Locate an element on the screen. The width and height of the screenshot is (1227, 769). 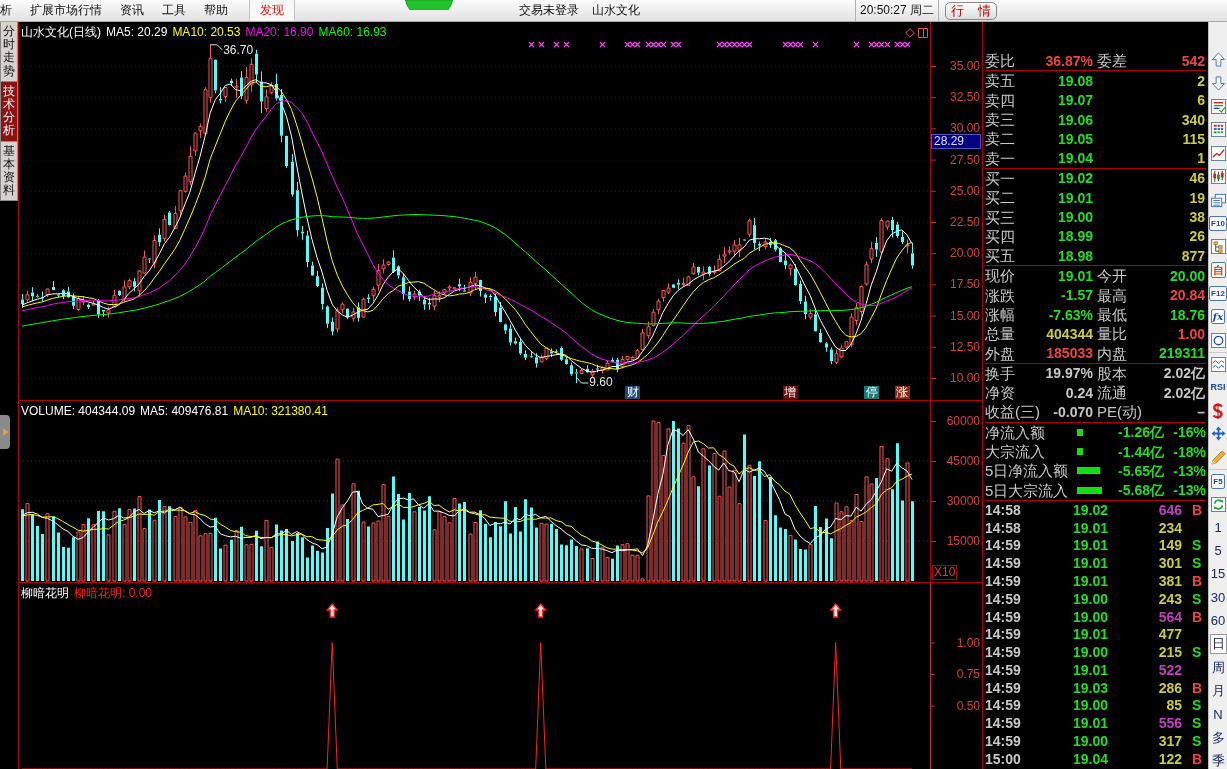
field-label: 今开 is located at coordinates (1112, 276).